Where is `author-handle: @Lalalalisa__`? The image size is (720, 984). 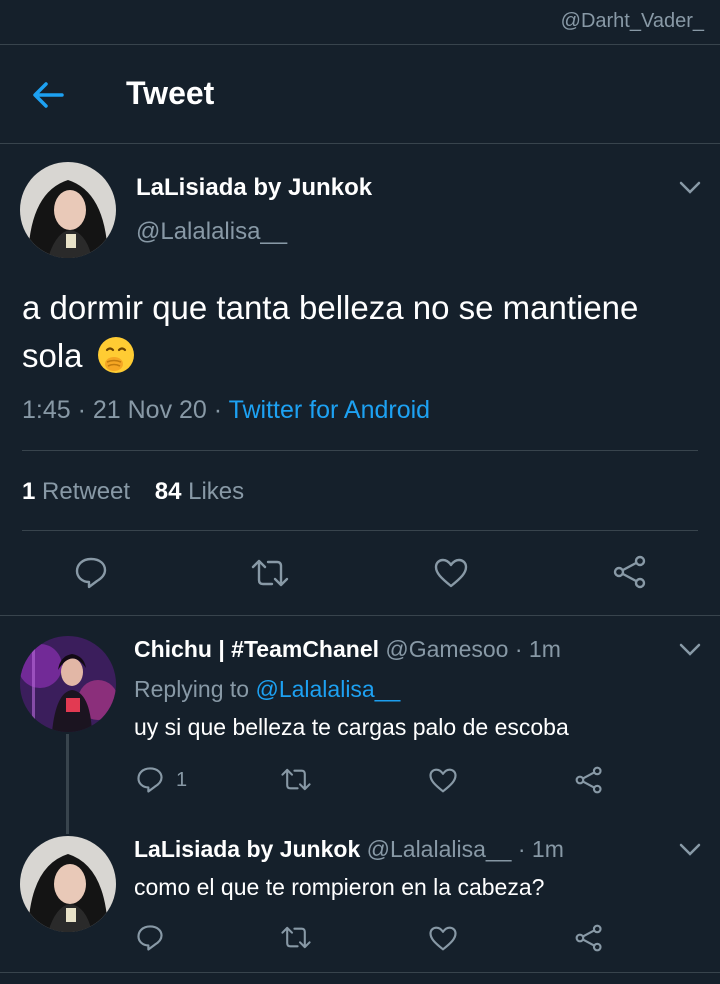
author-handle: @Lalalalisa__ is located at coordinates (211, 232).